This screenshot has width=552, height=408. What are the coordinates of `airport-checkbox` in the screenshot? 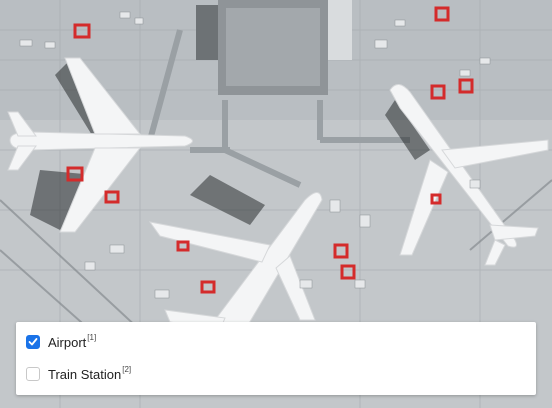 It's located at (33, 342).